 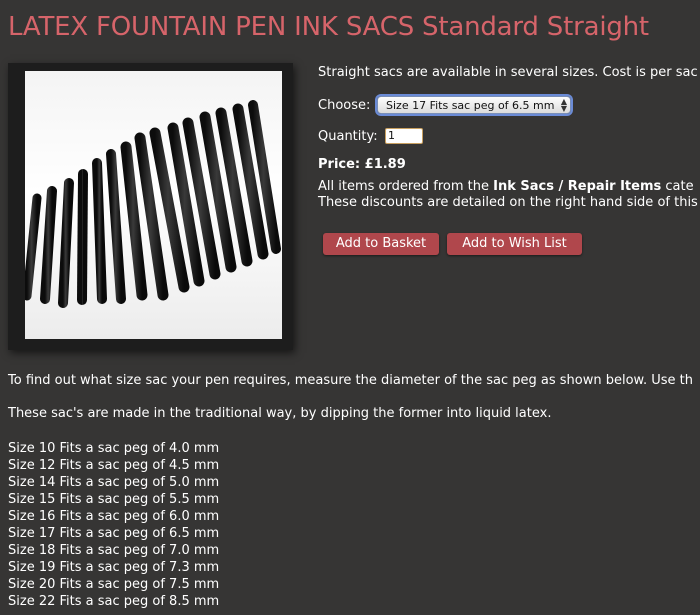 I want to click on add-to-wish-list-button: Add to Wish List, so click(x=514, y=244).